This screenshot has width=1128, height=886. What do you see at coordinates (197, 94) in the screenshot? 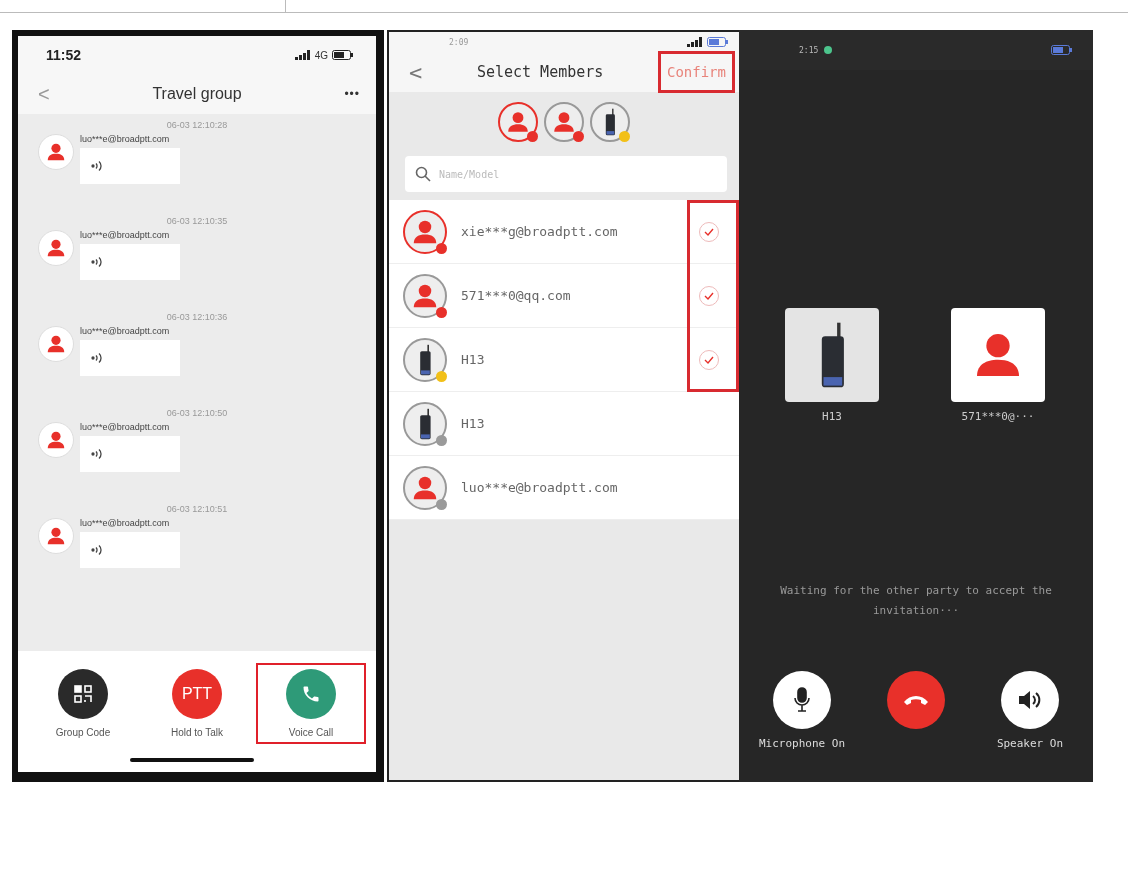
I see `chat-title: Travel group` at bounding box center [197, 94].